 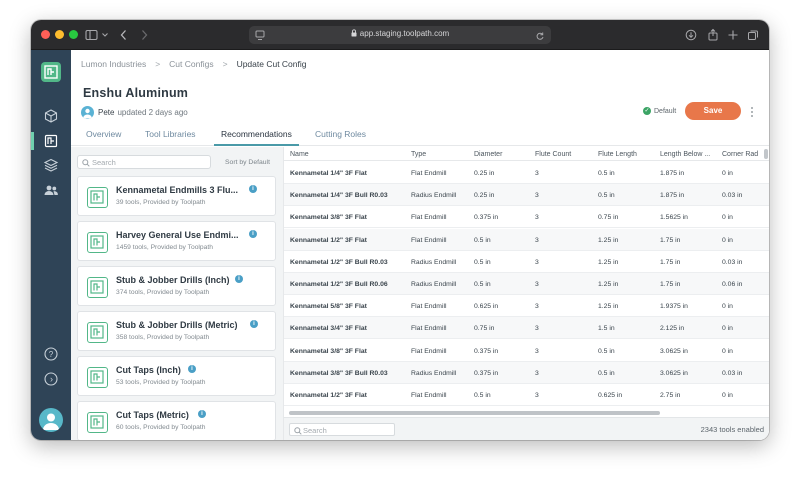 What do you see at coordinates (51, 165) in the screenshot?
I see `layers-icon` at bounding box center [51, 165].